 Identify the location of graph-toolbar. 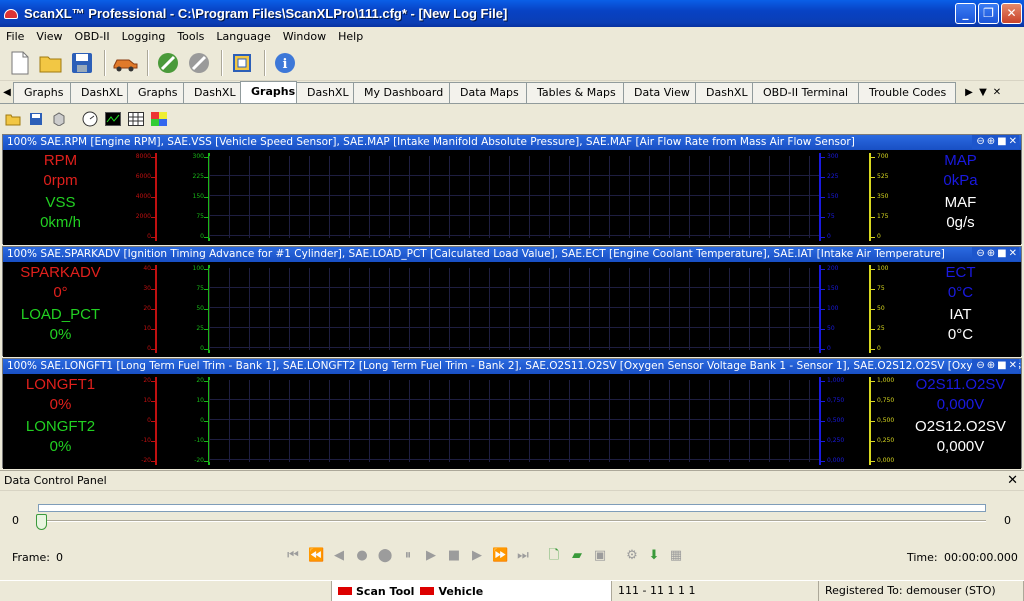
(512, 119).